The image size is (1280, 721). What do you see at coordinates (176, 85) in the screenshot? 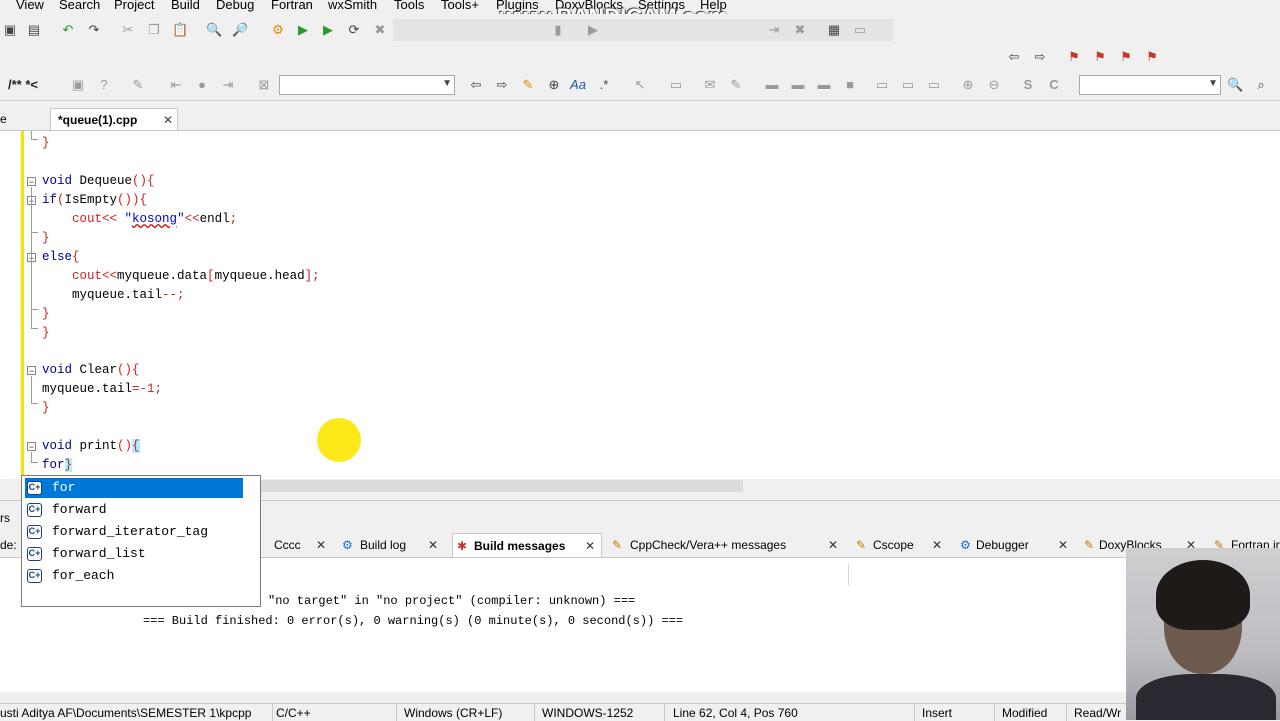
I see `step-back-icon: ⇤` at bounding box center [176, 85].